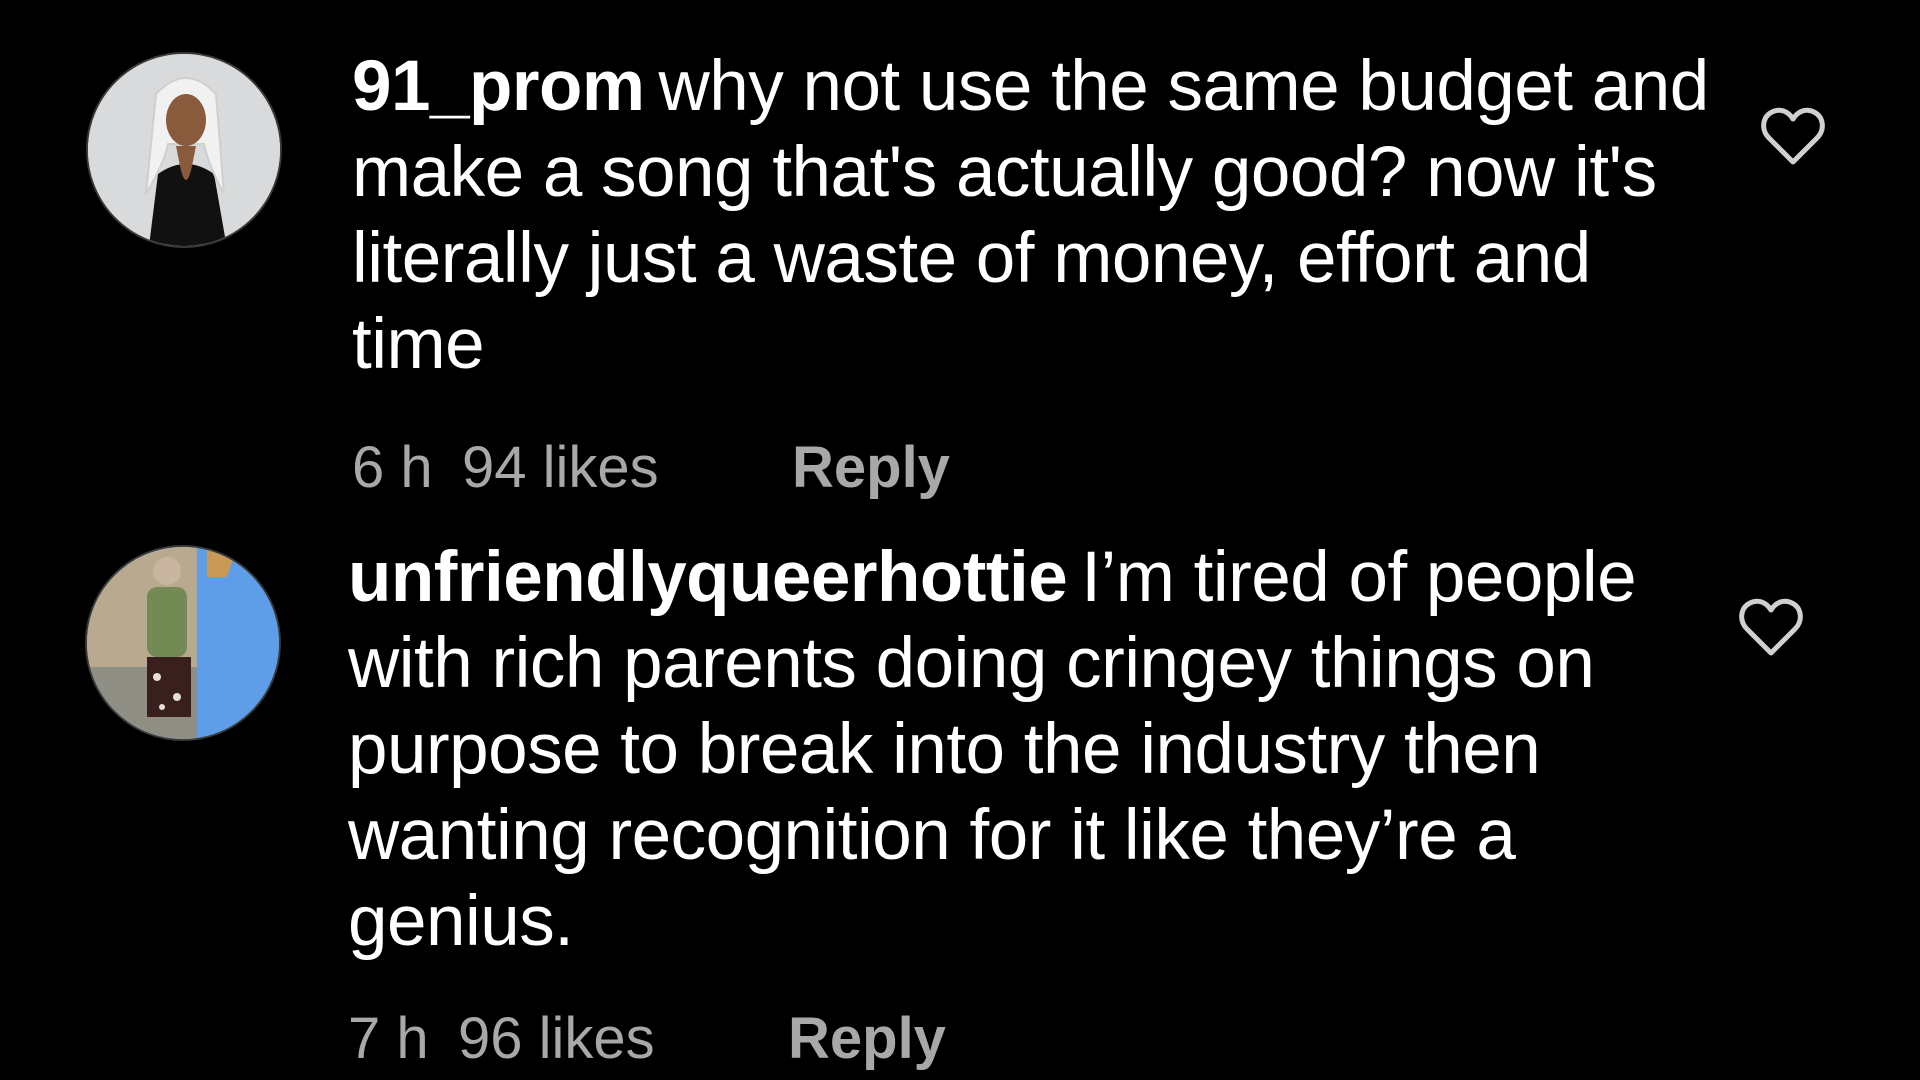 The image size is (1920, 1080). I want to click on comment-username: unfriendlyqueerhottie, so click(708, 577).